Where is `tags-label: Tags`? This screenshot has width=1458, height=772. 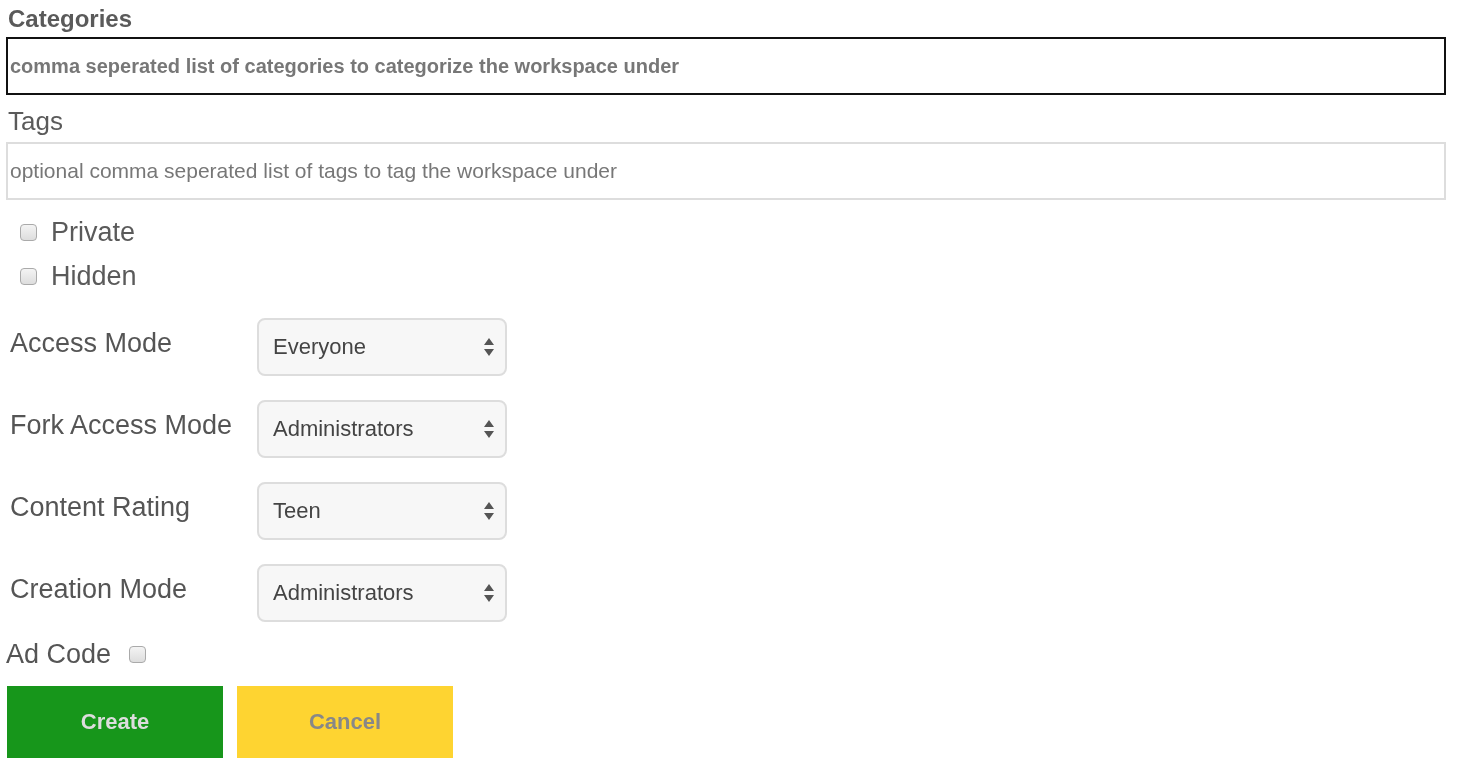 tags-label: Tags is located at coordinates (35, 121).